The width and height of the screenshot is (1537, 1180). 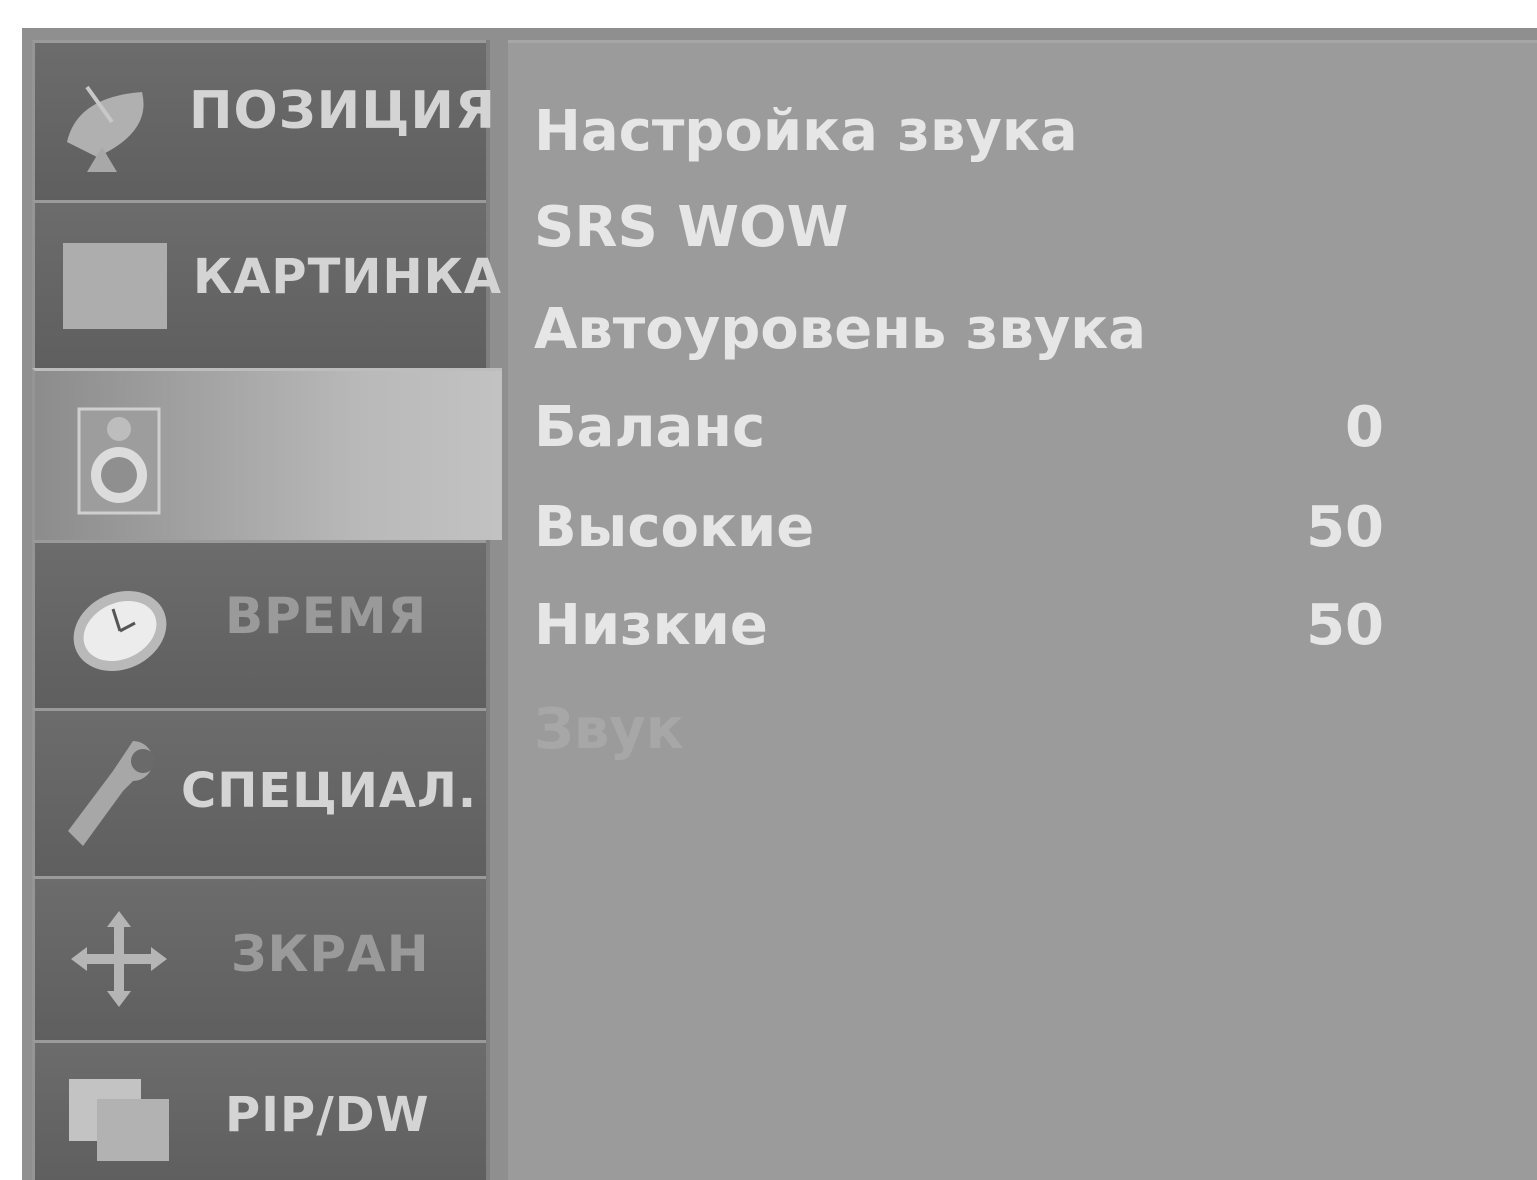 What do you see at coordinates (840, 329) in the screenshot?
I see `menu-item-label: Автоуровень звука` at bounding box center [840, 329].